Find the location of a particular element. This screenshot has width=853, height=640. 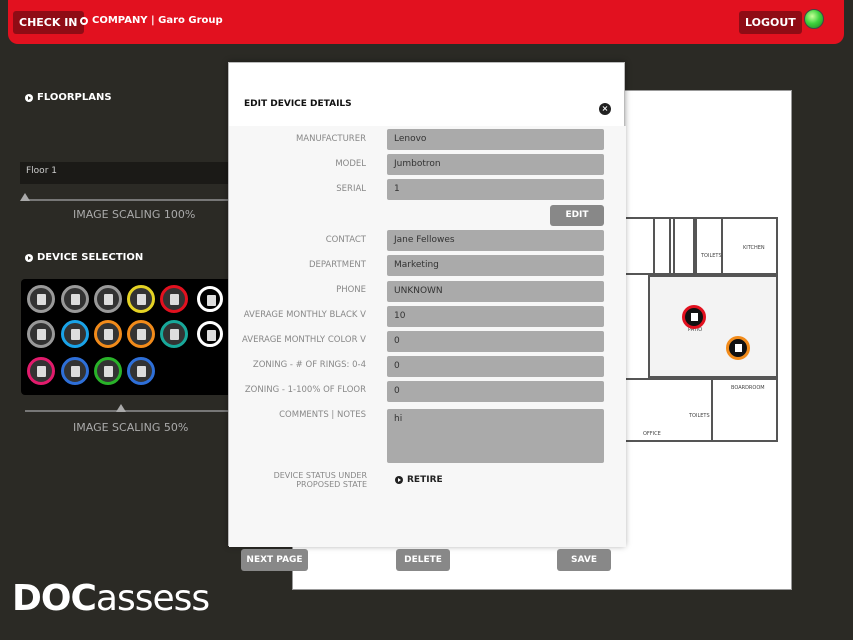

company-label: COMPANY | Garo Group is located at coordinates (157, 20).